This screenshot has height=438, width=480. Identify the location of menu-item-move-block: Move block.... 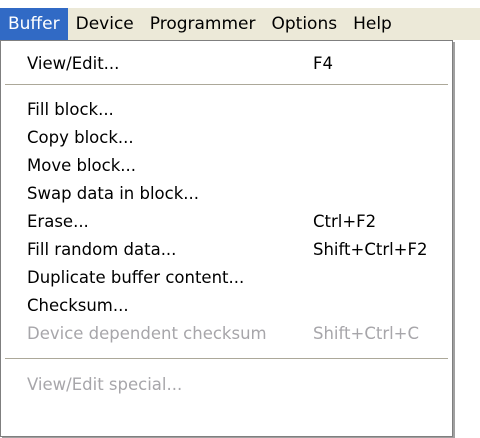
(226, 166).